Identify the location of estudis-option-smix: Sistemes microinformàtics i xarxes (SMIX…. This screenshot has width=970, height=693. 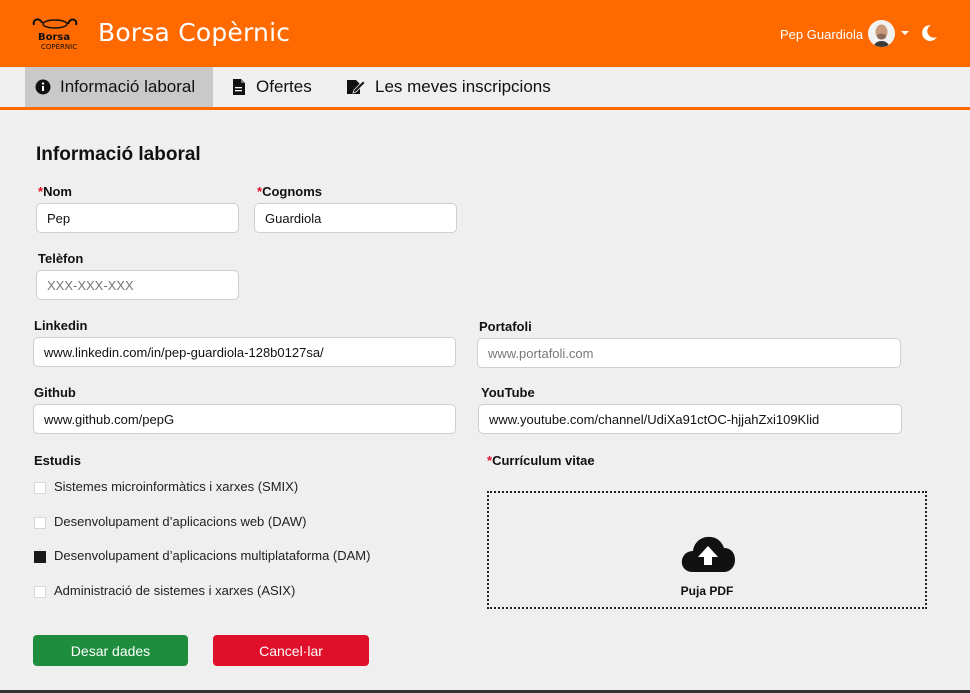
(166, 486).